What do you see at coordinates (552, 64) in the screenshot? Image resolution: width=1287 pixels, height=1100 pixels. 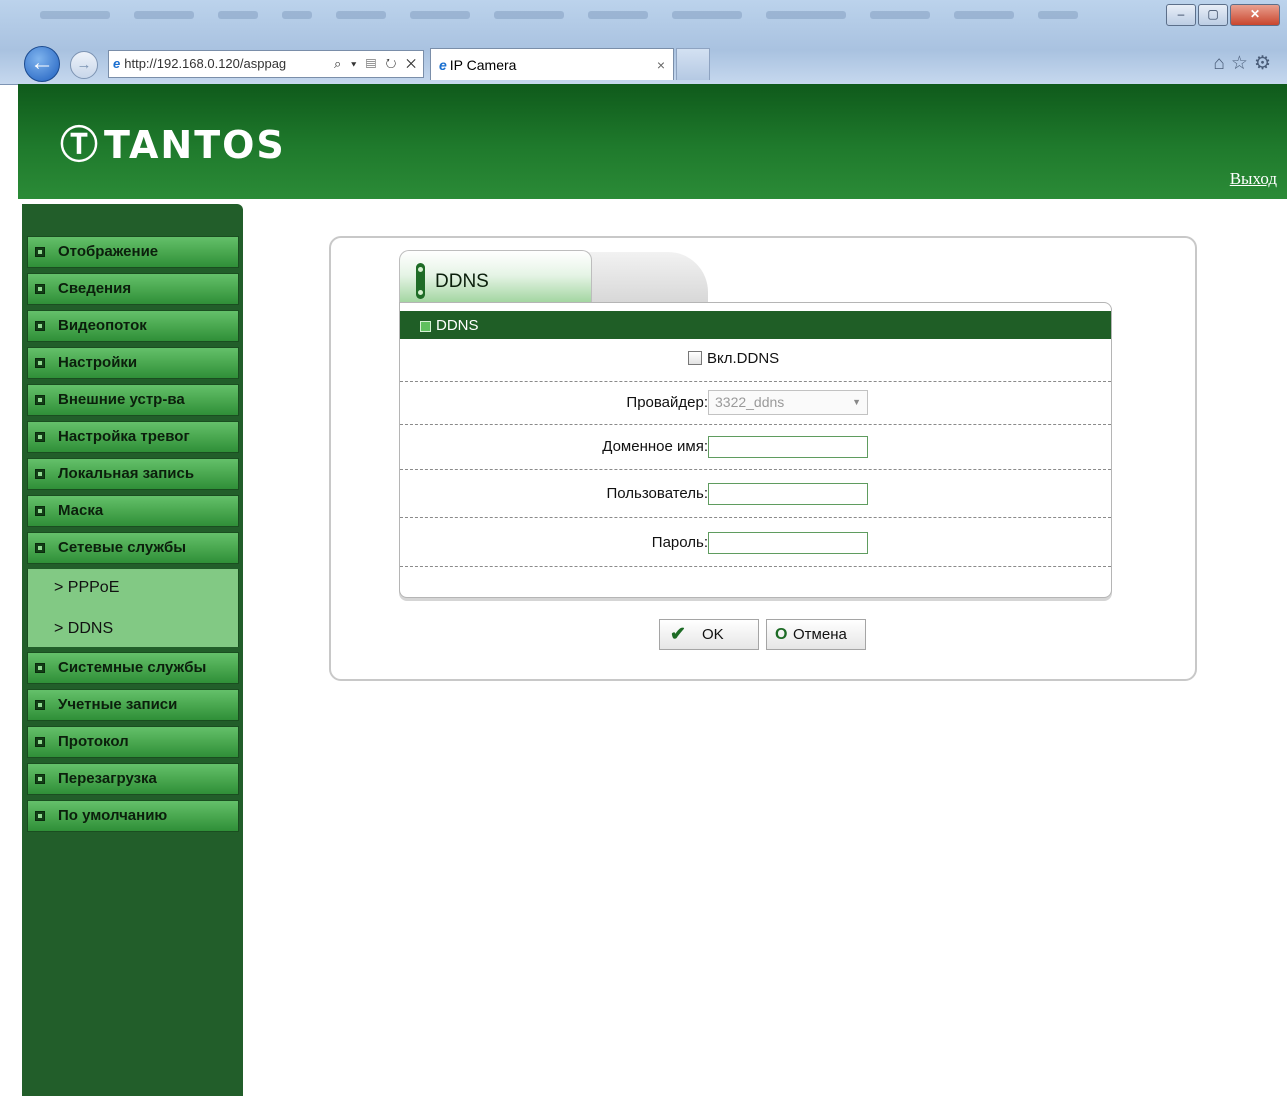 I see `tab-ip-camera: e IP Camera ×` at bounding box center [552, 64].